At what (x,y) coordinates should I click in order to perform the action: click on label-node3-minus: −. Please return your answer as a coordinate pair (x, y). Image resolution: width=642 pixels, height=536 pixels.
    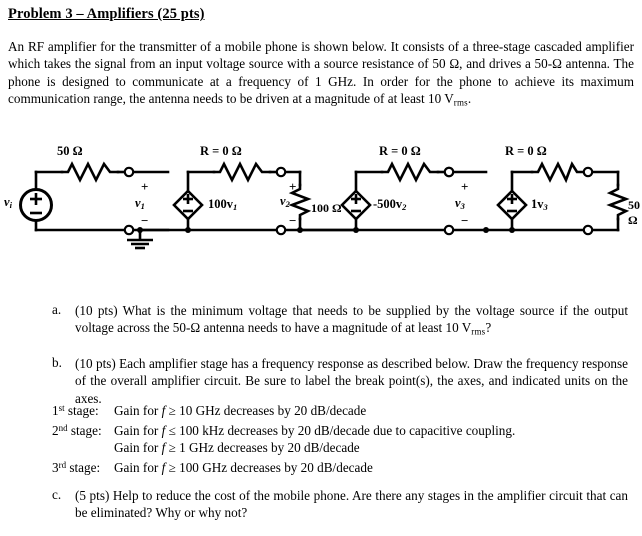
    Looking at the image, I should click on (465, 220).